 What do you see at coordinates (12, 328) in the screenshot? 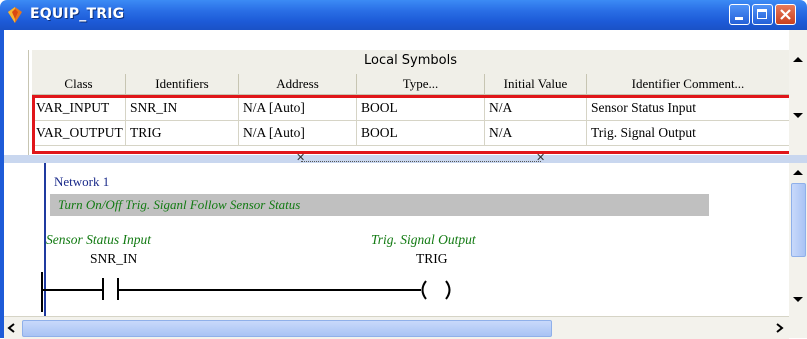
I see `scroll-left-icon` at bounding box center [12, 328].